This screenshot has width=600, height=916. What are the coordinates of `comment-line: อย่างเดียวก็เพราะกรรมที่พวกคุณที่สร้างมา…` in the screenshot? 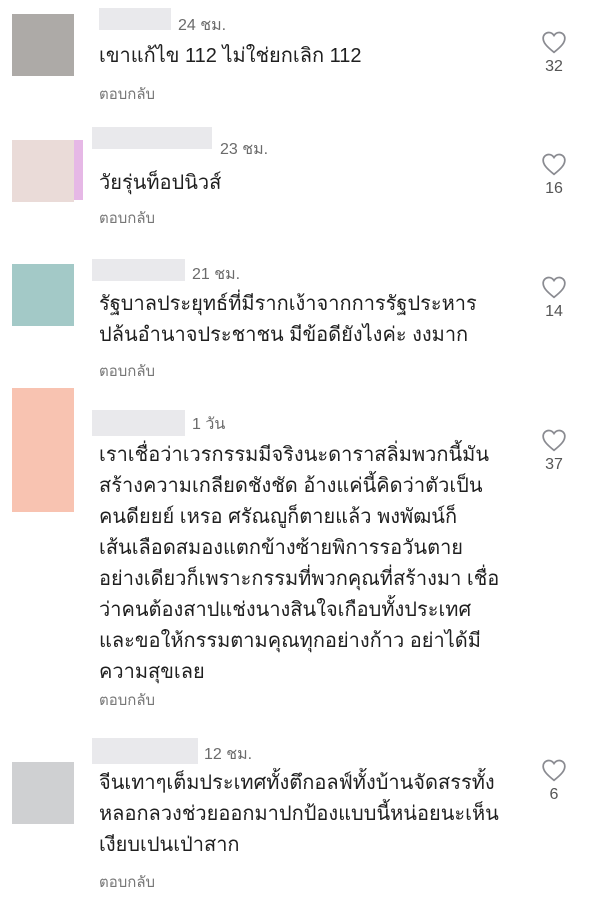 It's located at (299, 579).